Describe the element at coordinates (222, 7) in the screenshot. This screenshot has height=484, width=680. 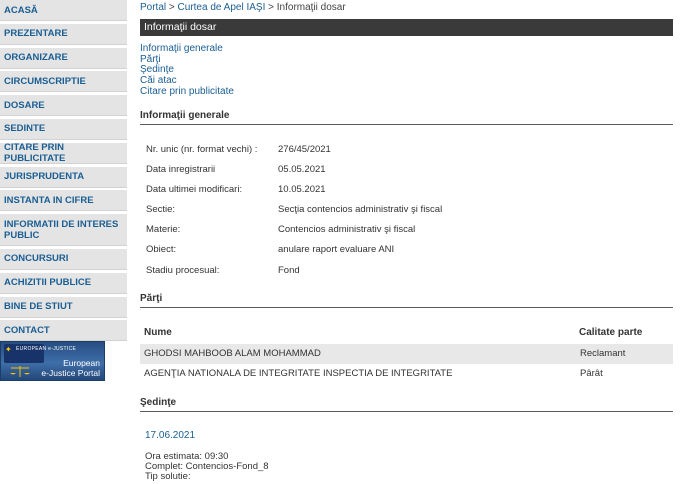
I see `breadcrumb-court: Curtea de Apel IAŞI` at that location.